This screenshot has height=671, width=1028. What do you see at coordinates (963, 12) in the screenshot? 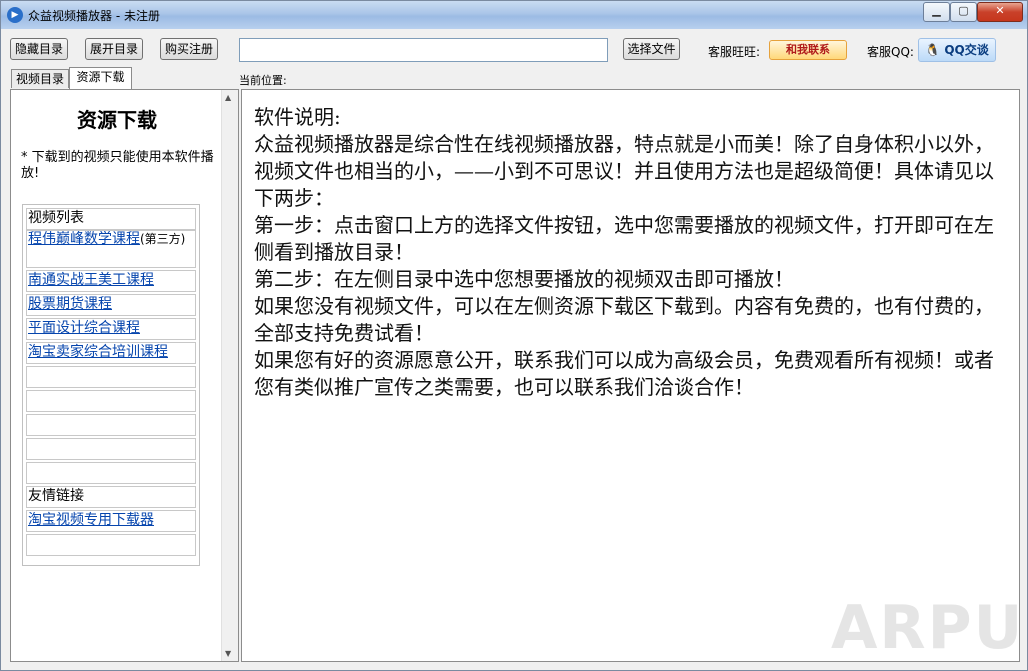
I see `maximize-button: ▢` at bounding box center [963, 12].